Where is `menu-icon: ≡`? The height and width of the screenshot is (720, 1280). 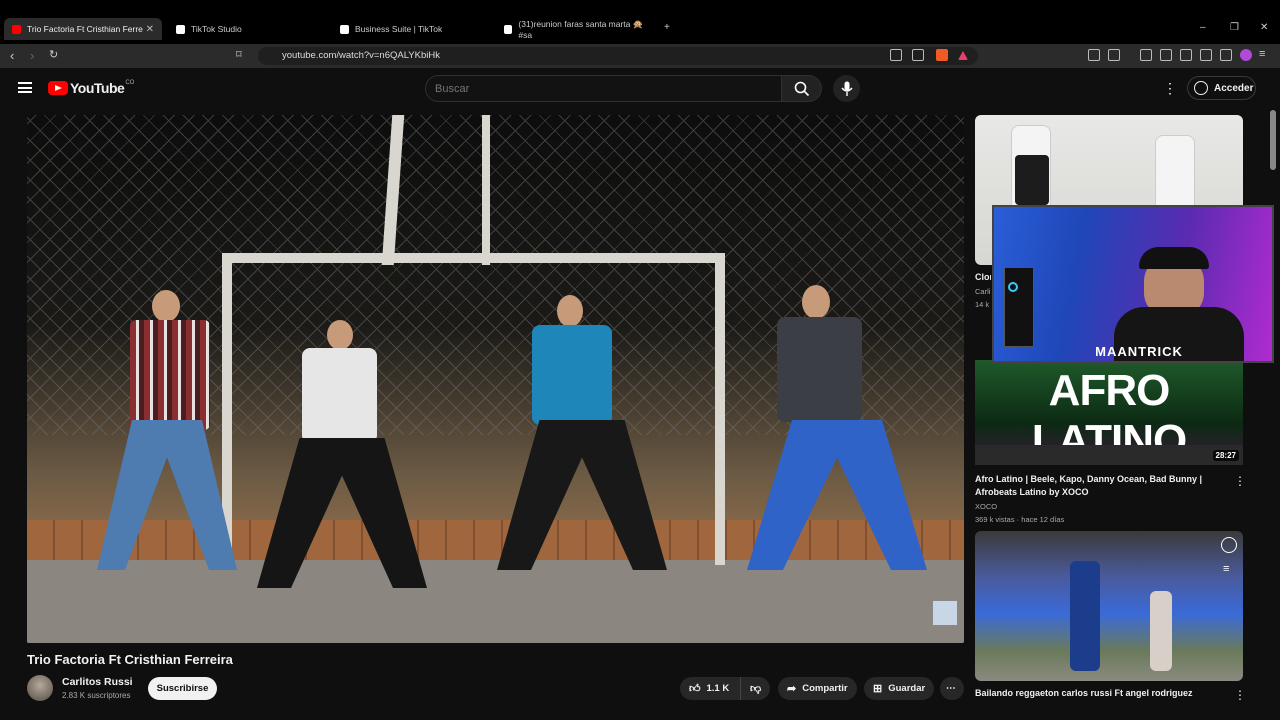 menu-icon: ≡ is located at coordinates (1262, 54).